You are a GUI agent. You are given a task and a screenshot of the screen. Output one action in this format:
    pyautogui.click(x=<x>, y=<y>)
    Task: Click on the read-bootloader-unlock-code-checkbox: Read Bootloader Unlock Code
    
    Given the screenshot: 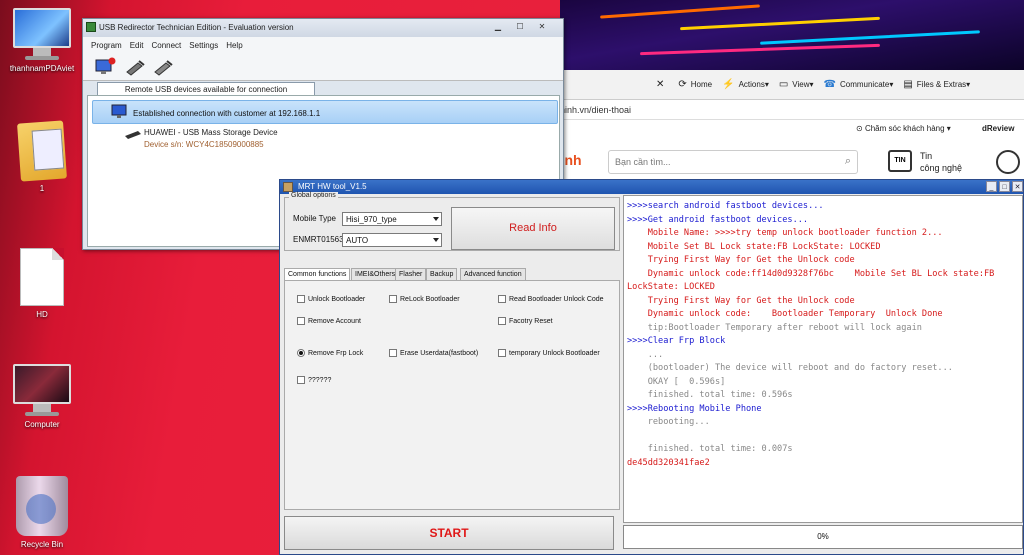 What is the action you would take?
    pyautogui.click(x=551, y=299)
    